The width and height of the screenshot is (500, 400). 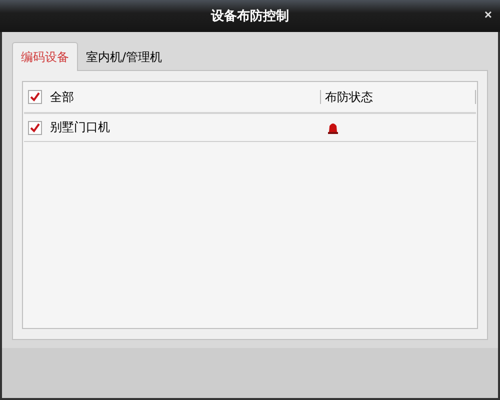 I want to click on device-name: 别墅门口机, so click(x=80, y=127).